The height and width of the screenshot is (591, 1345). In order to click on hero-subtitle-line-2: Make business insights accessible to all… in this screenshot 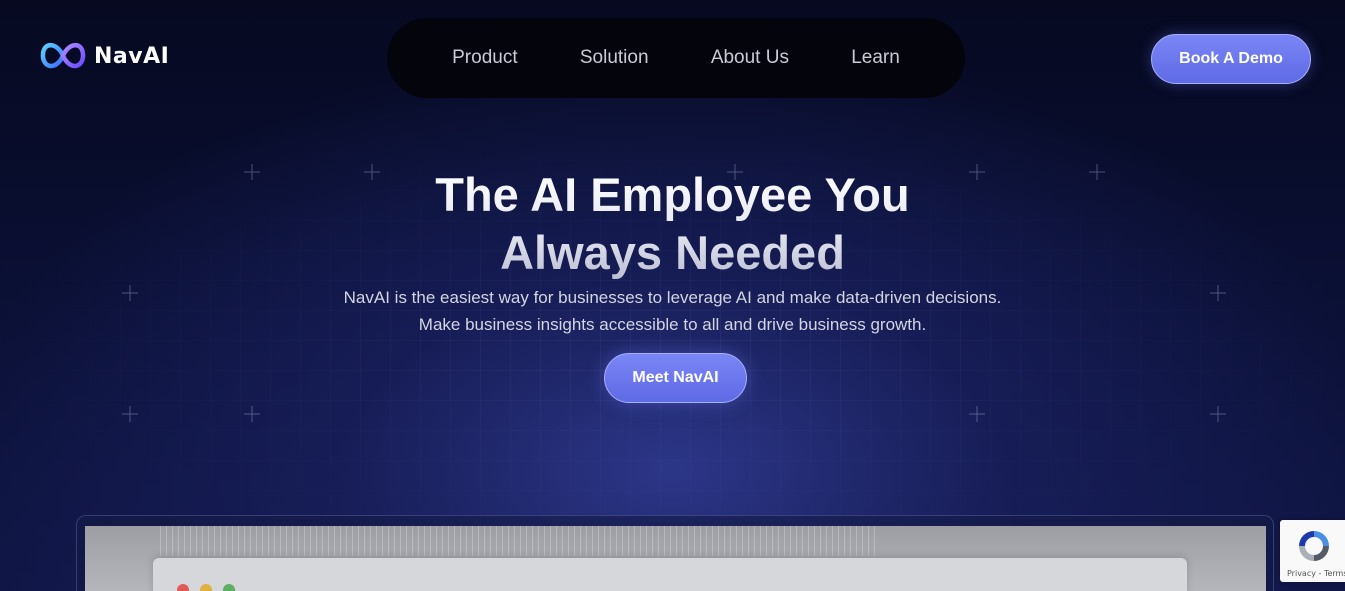, I will do `click(672, 324)`.